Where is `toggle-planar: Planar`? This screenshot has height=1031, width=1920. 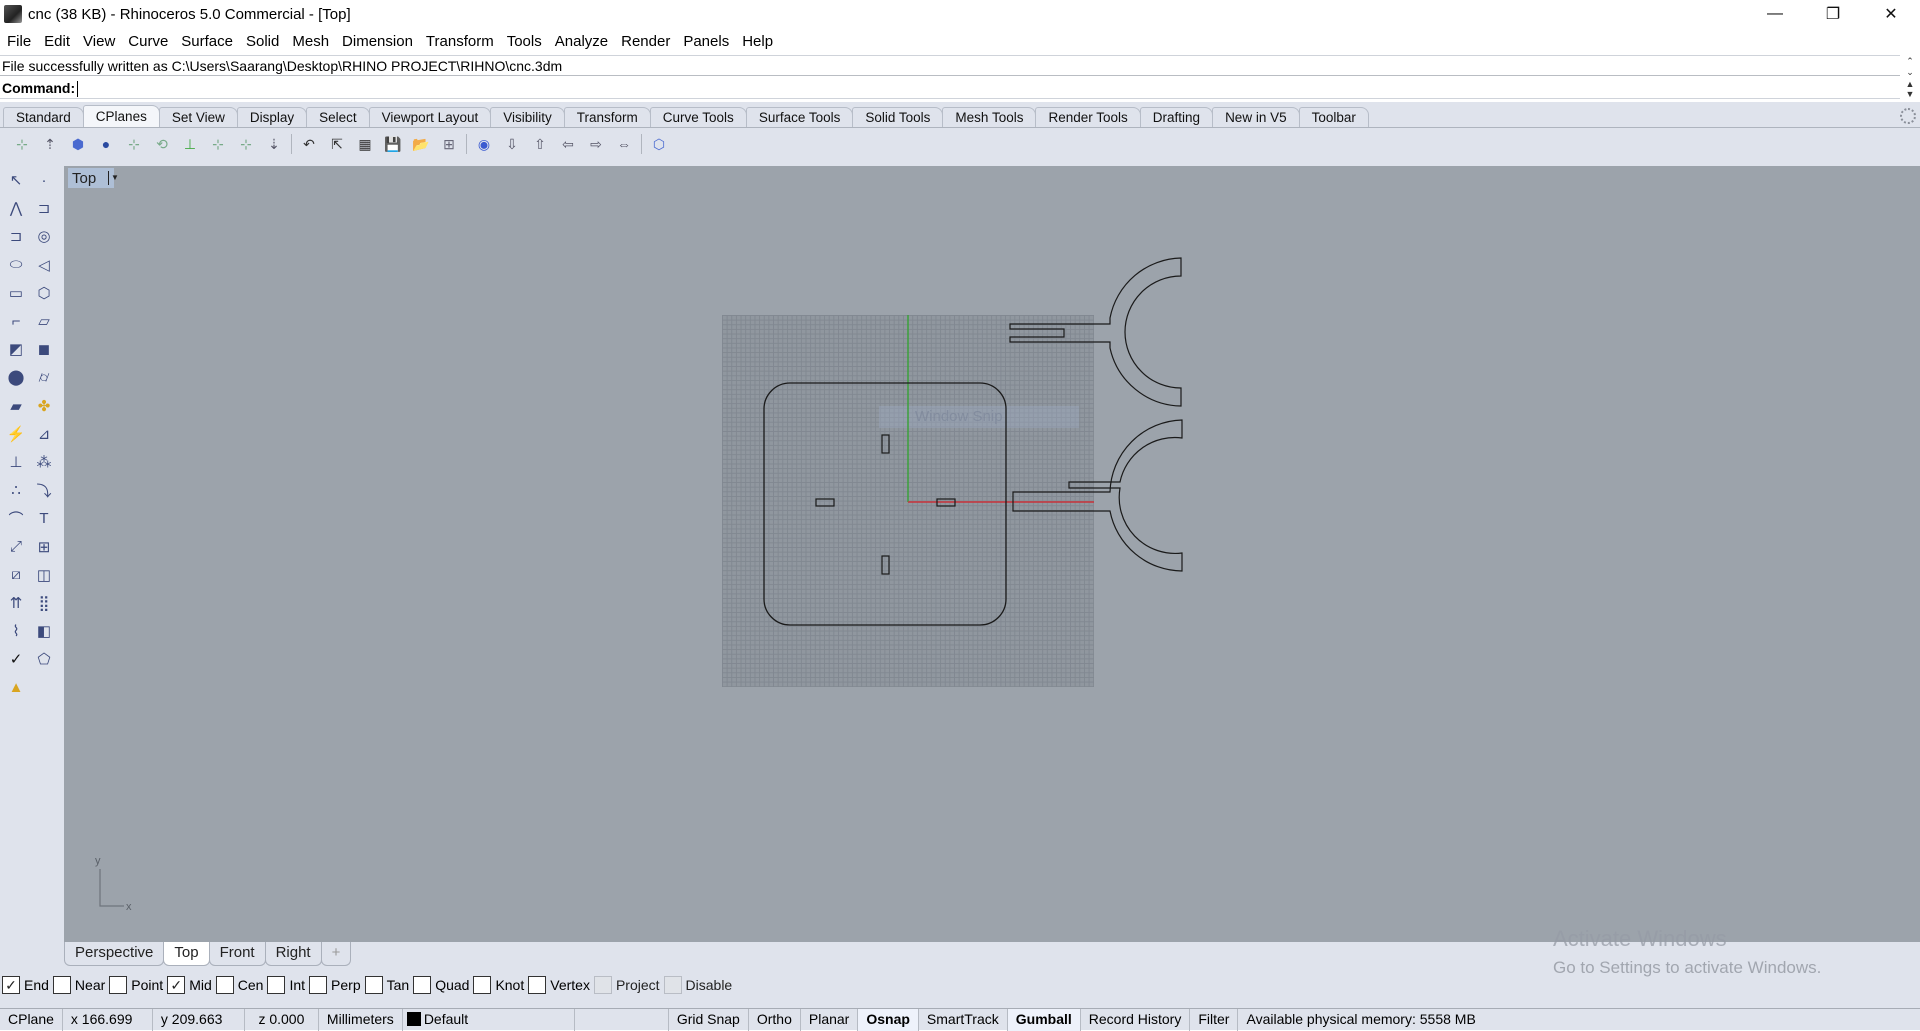 toggle-planar: Planar is located at coordinates (830, 1019).